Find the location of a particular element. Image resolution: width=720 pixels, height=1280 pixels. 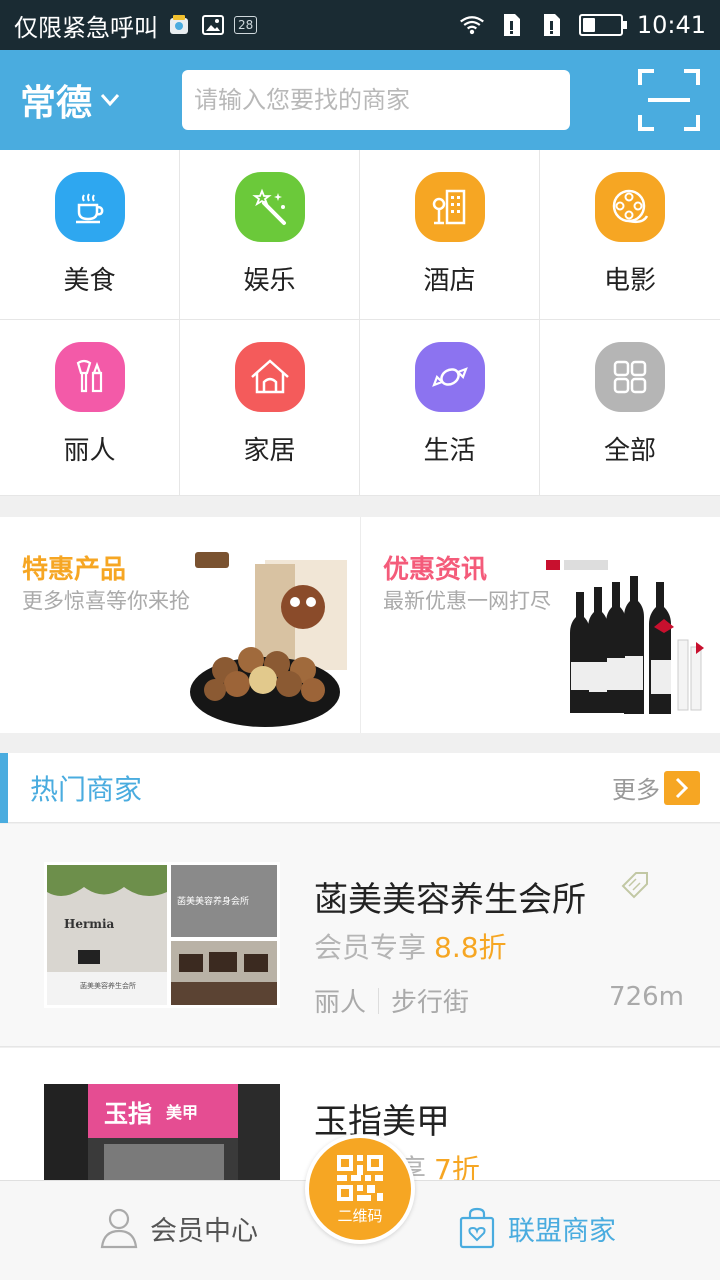

user-icon is located at coordinates (119, 1228).